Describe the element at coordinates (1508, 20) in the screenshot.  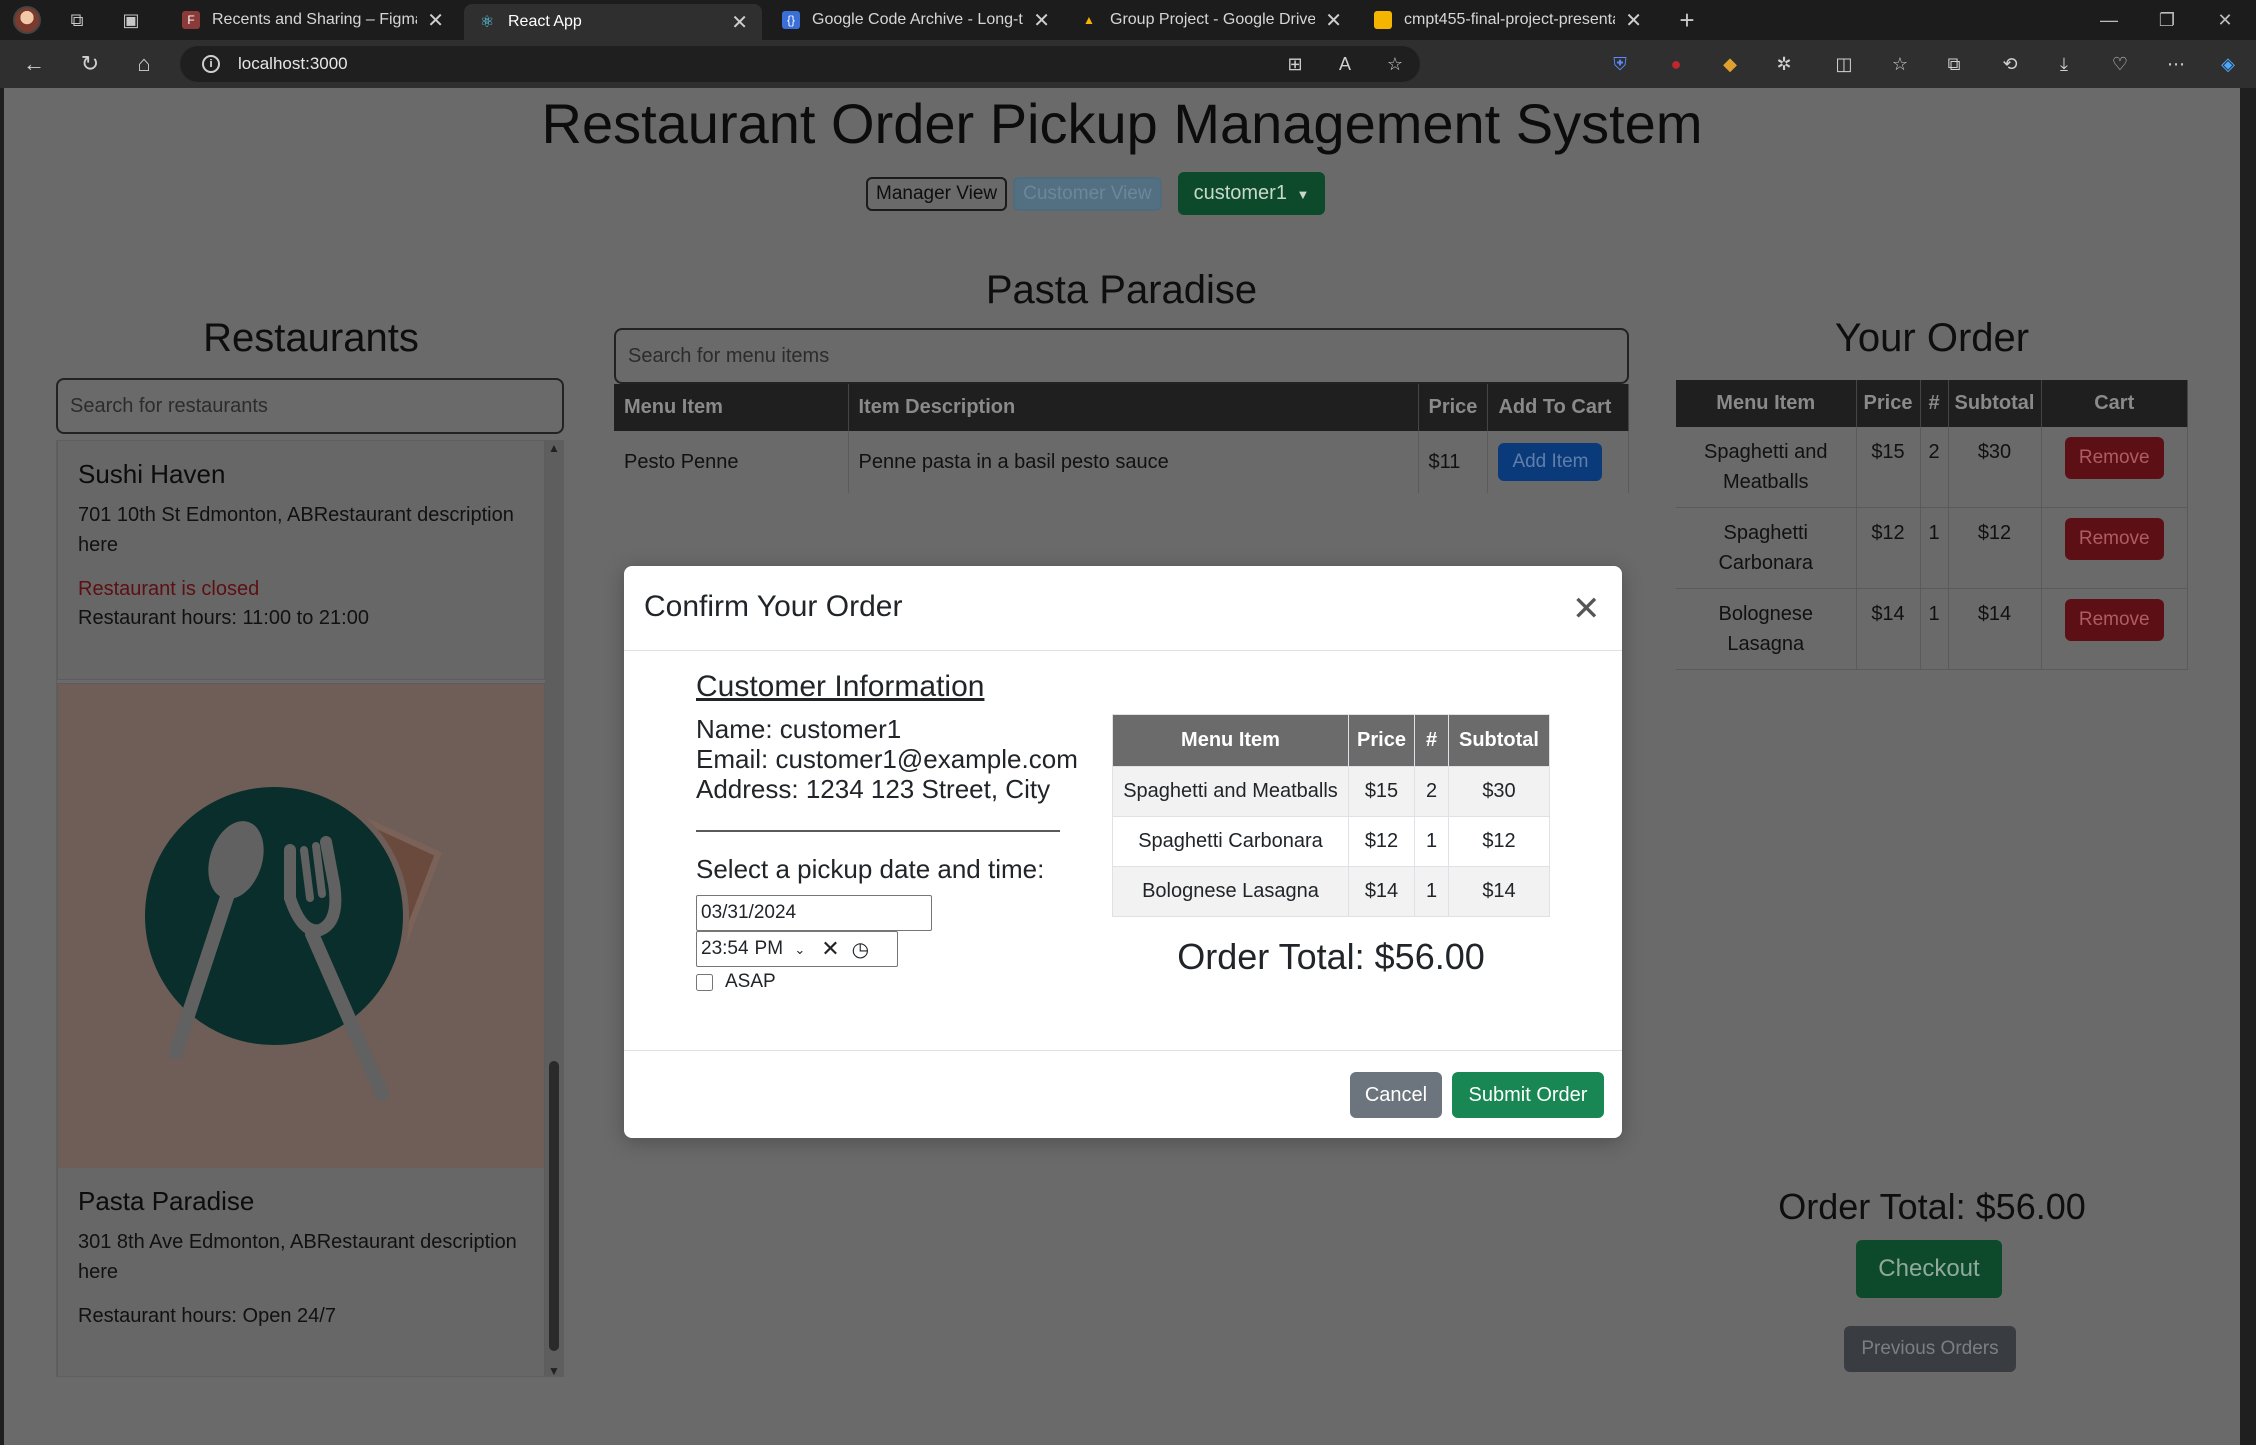
I see `tab-slides: cmpt455-final-project-presentation ✕` at that location.